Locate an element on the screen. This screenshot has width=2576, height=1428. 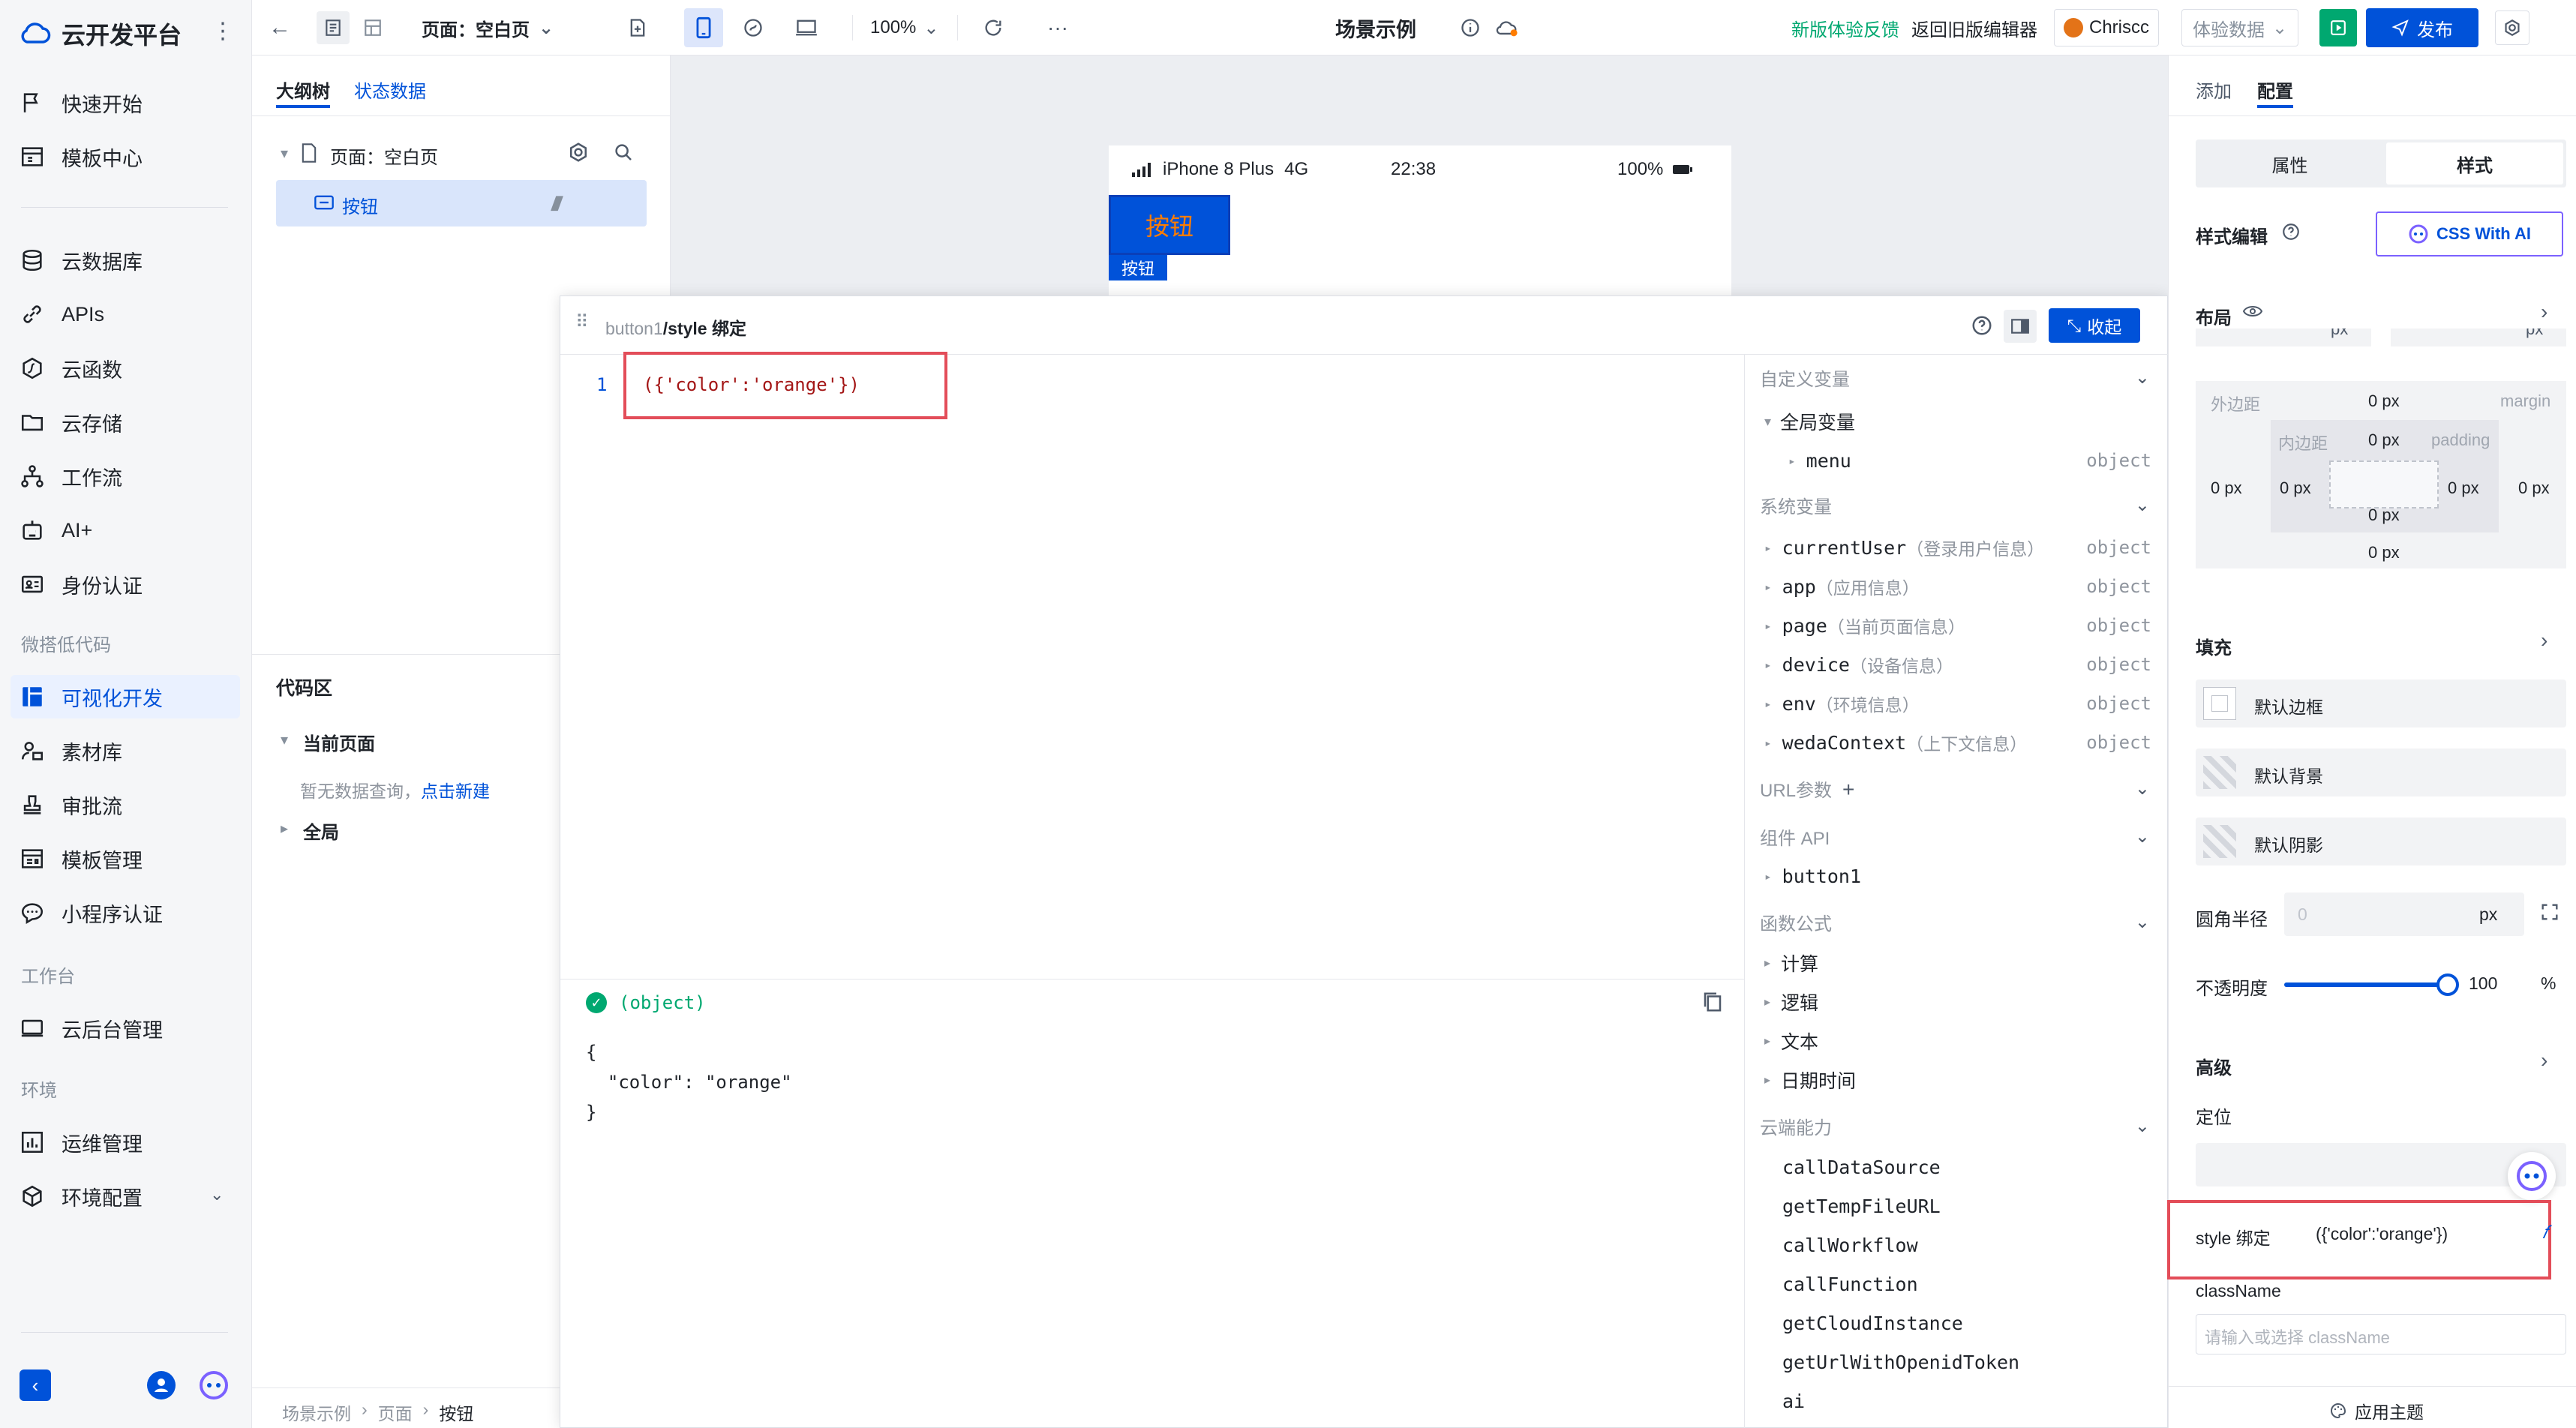
sidebar-item-functions: 云函数 is located at coordinates (71, 368).